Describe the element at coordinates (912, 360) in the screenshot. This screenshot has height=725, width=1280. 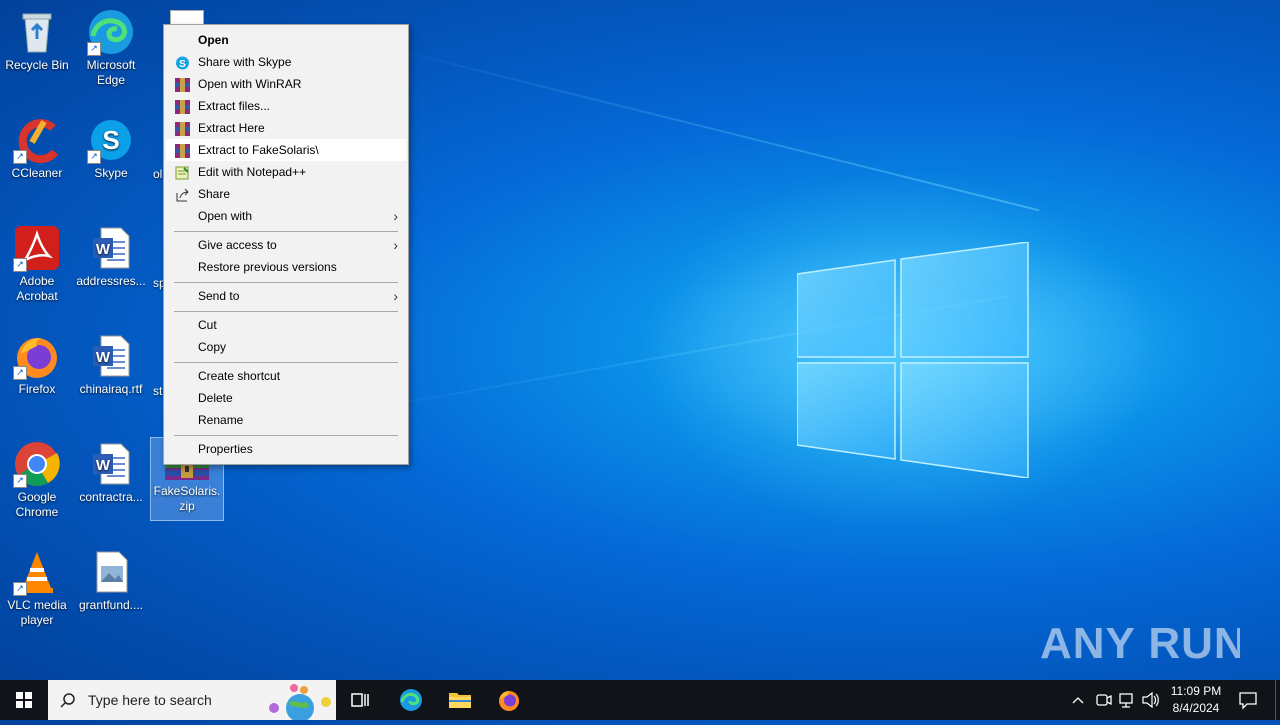
I see `windows-logo-wallpaper` at that location.